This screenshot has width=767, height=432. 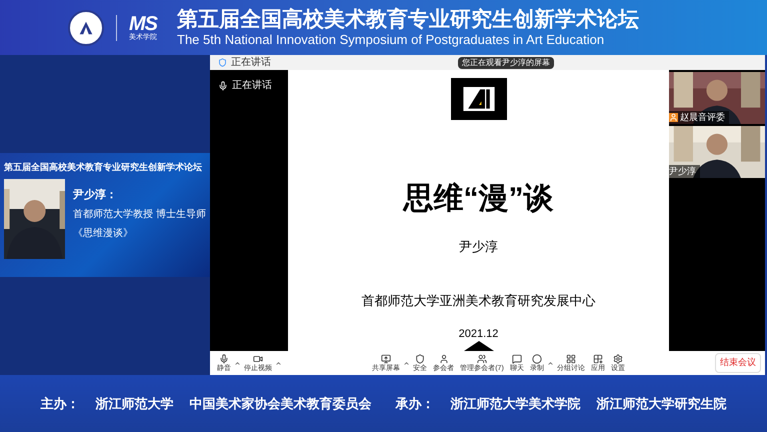 I want to click on slide-author: 尹少淳, so click(x=478, y=247).